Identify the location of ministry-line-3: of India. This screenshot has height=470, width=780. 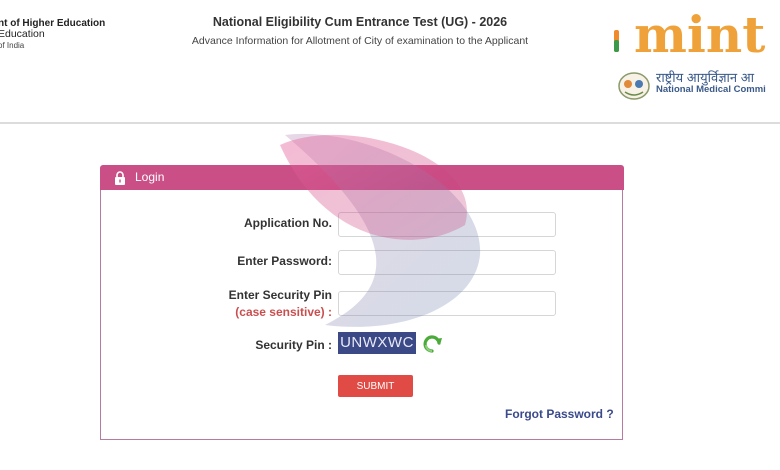
(12, 45).